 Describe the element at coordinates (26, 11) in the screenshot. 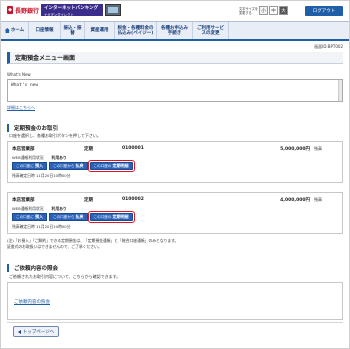

I see `bank-name: 長野銀行` at that location.